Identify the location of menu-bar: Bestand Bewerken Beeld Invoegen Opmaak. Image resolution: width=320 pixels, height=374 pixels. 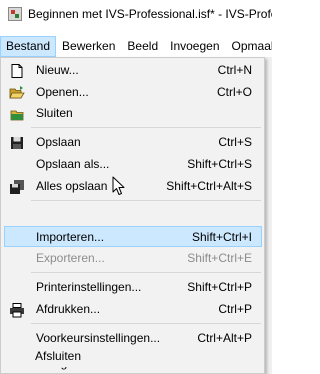
(136, 46).